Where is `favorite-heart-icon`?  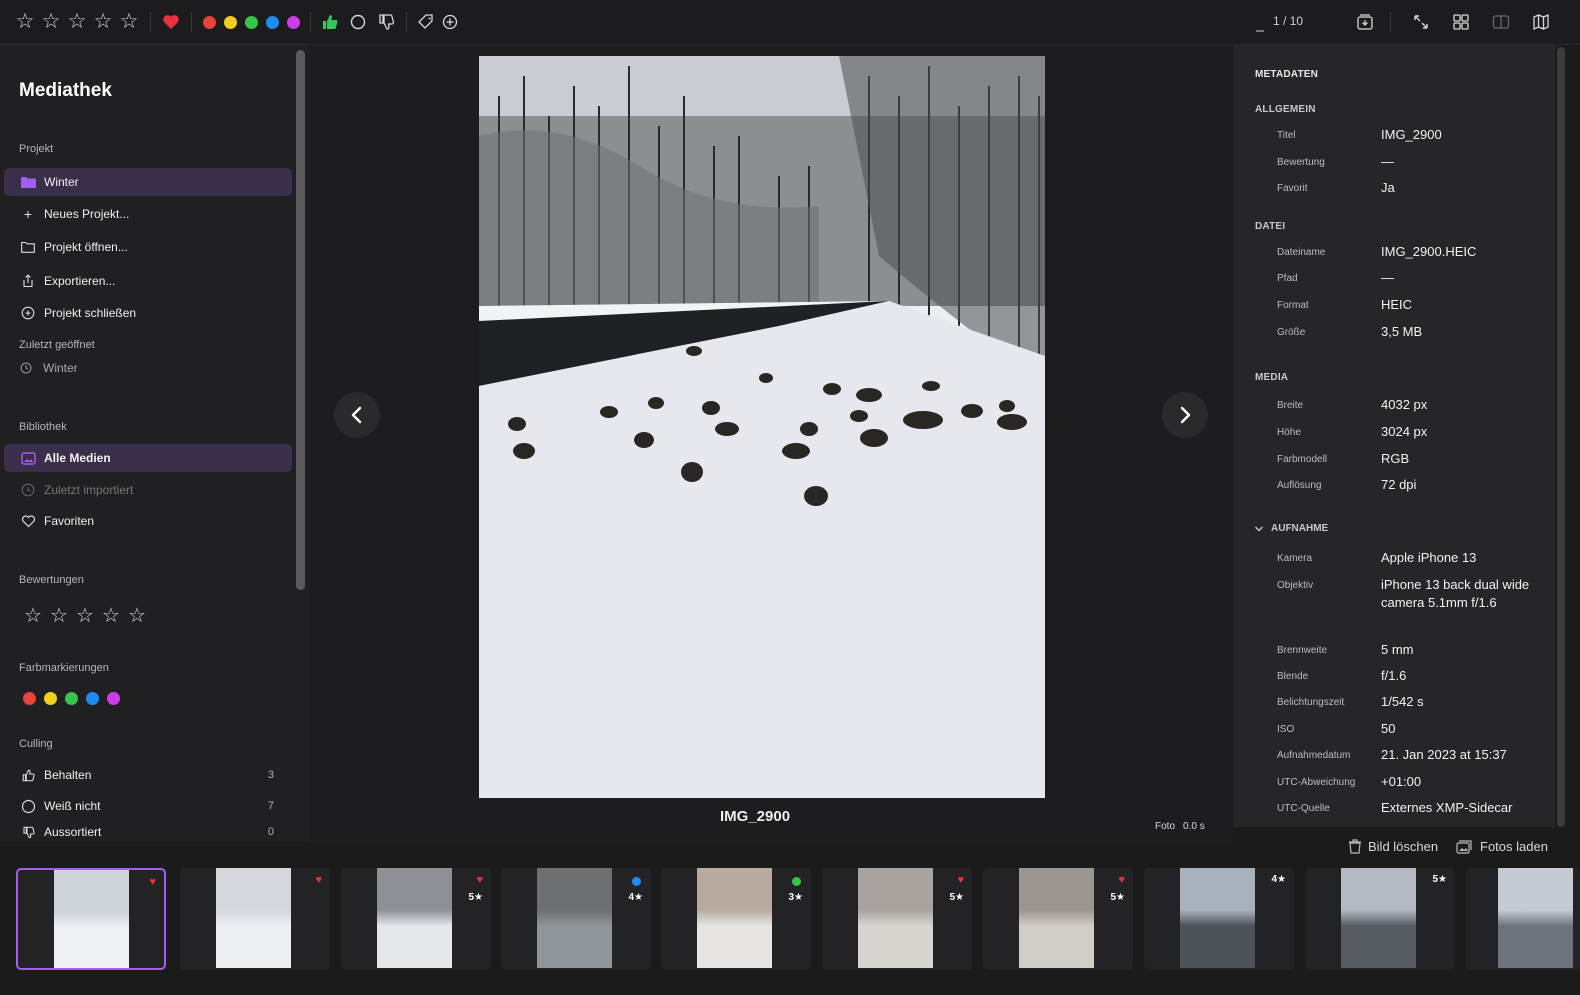
favorite-heart-icon is located at coordinates (171, 22).